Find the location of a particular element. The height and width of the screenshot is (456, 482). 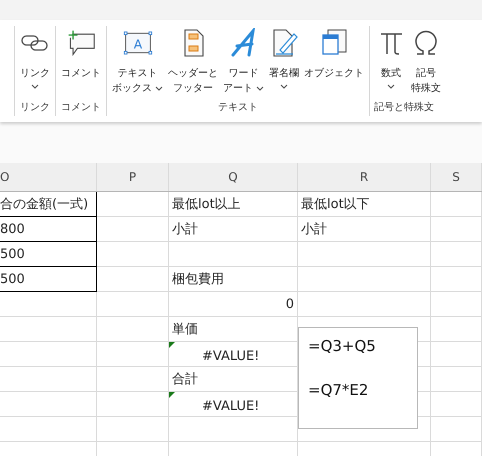

group-label: 記号と特殊文 is located at coordinates (404, 107).